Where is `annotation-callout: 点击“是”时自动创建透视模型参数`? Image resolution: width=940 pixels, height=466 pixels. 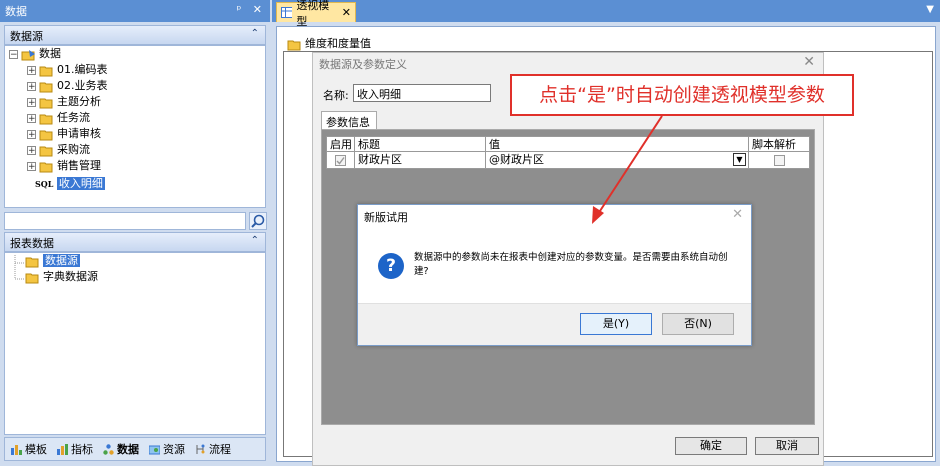
annotation-callout: 点击“是”时自动创建透视模型参数 is located at coordinates (682, 95).